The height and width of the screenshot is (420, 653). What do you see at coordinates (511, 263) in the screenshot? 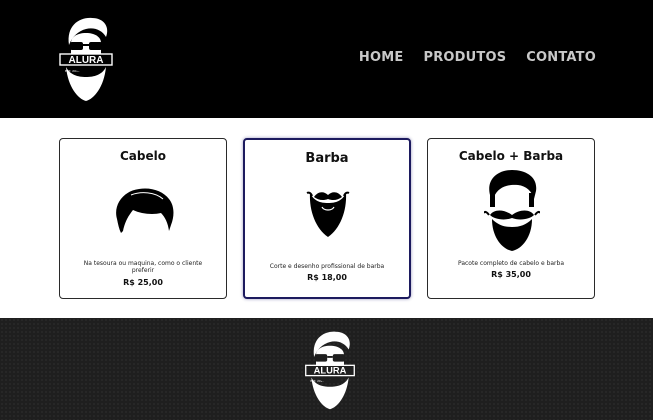
I see `product-description: Pacote completo de cabelo e barba` at bounding box center [511, 263].